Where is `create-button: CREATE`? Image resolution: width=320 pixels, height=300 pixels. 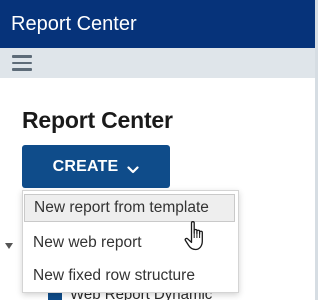
create-button: CREATE is located at coordinates (96, 166).